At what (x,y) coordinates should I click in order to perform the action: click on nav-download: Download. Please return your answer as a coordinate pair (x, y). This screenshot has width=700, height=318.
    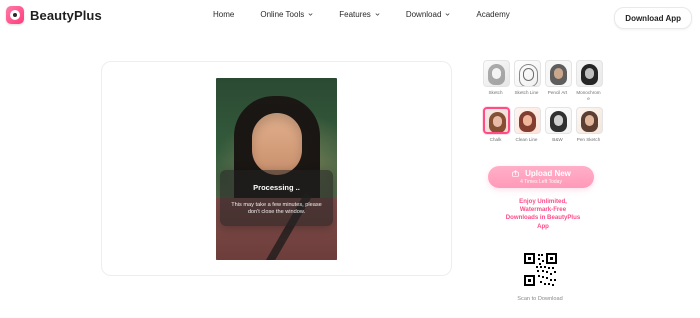
    Looking at the image, I should click on (428, 14).